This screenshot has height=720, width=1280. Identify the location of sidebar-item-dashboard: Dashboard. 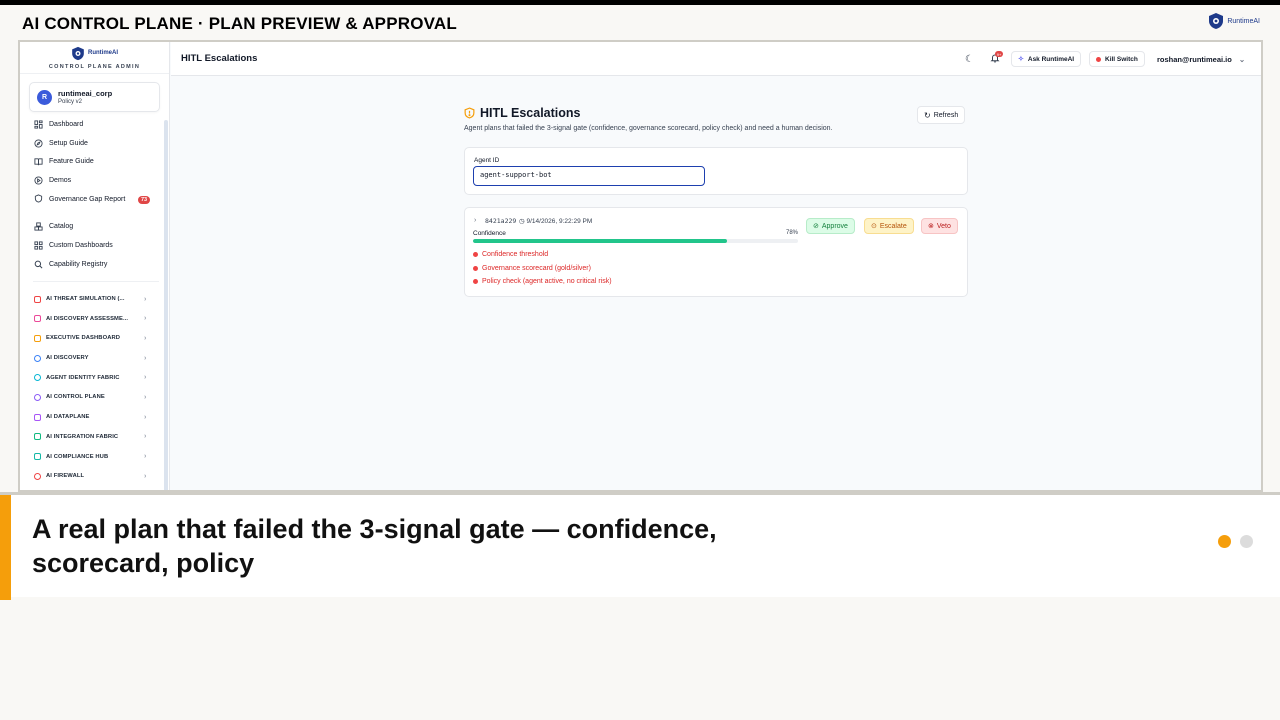
(101, 130).